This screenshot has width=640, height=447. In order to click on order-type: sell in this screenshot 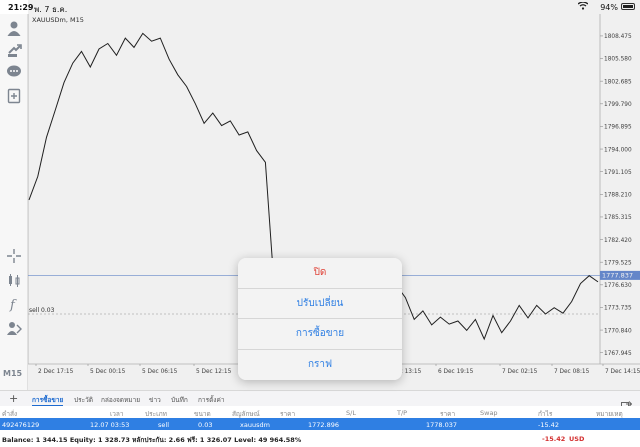, I will do `click(163, 425)`.